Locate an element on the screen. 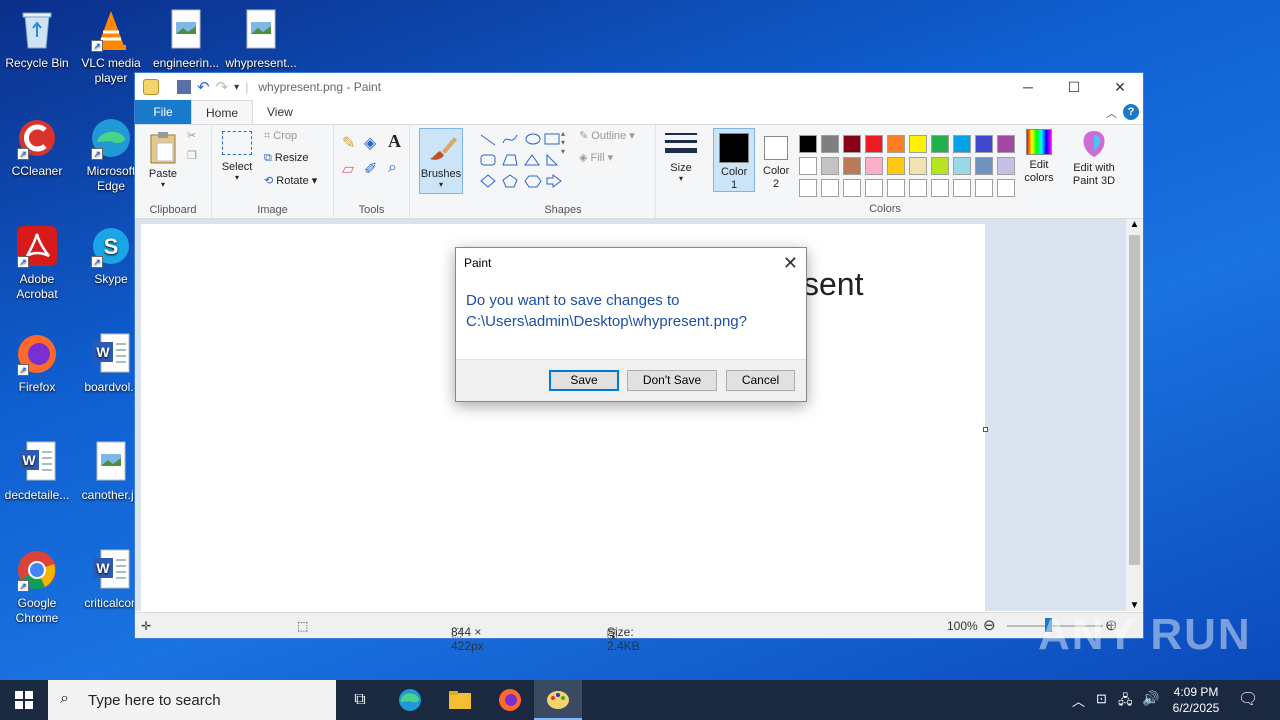 This screenshot has width=1280, height=720. network-icon: 🖧 is located at coordinates (1125, 702).